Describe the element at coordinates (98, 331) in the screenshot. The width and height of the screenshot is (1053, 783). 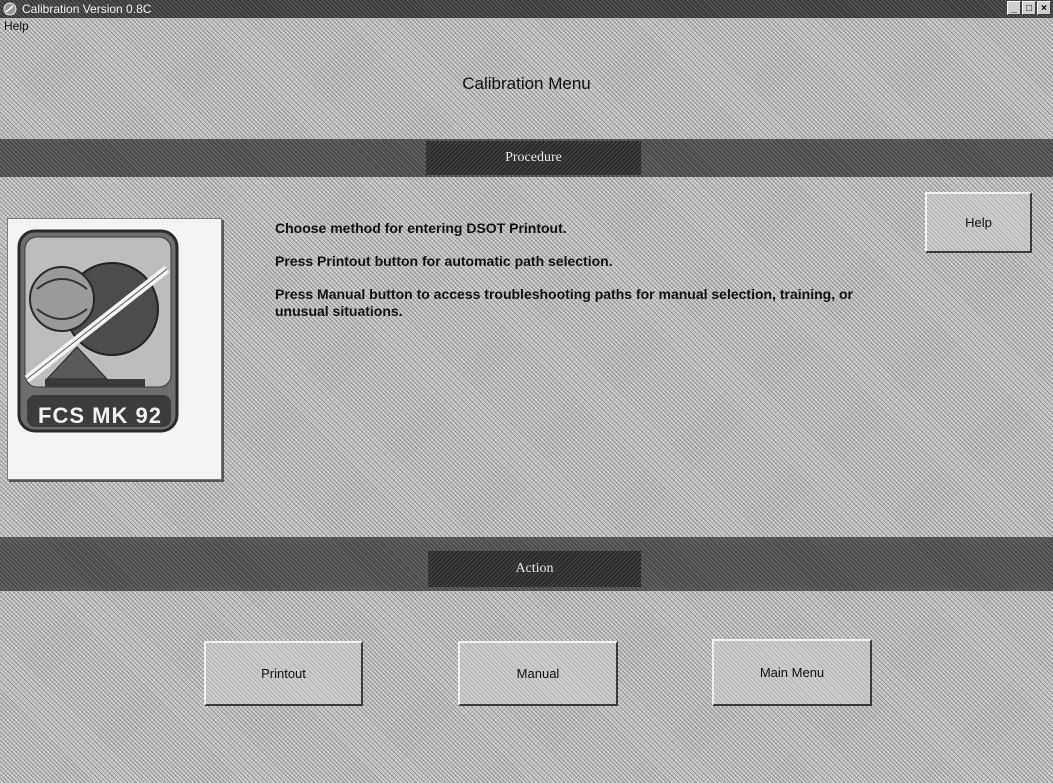
I see `radar-dish-logo-icon` at that location.